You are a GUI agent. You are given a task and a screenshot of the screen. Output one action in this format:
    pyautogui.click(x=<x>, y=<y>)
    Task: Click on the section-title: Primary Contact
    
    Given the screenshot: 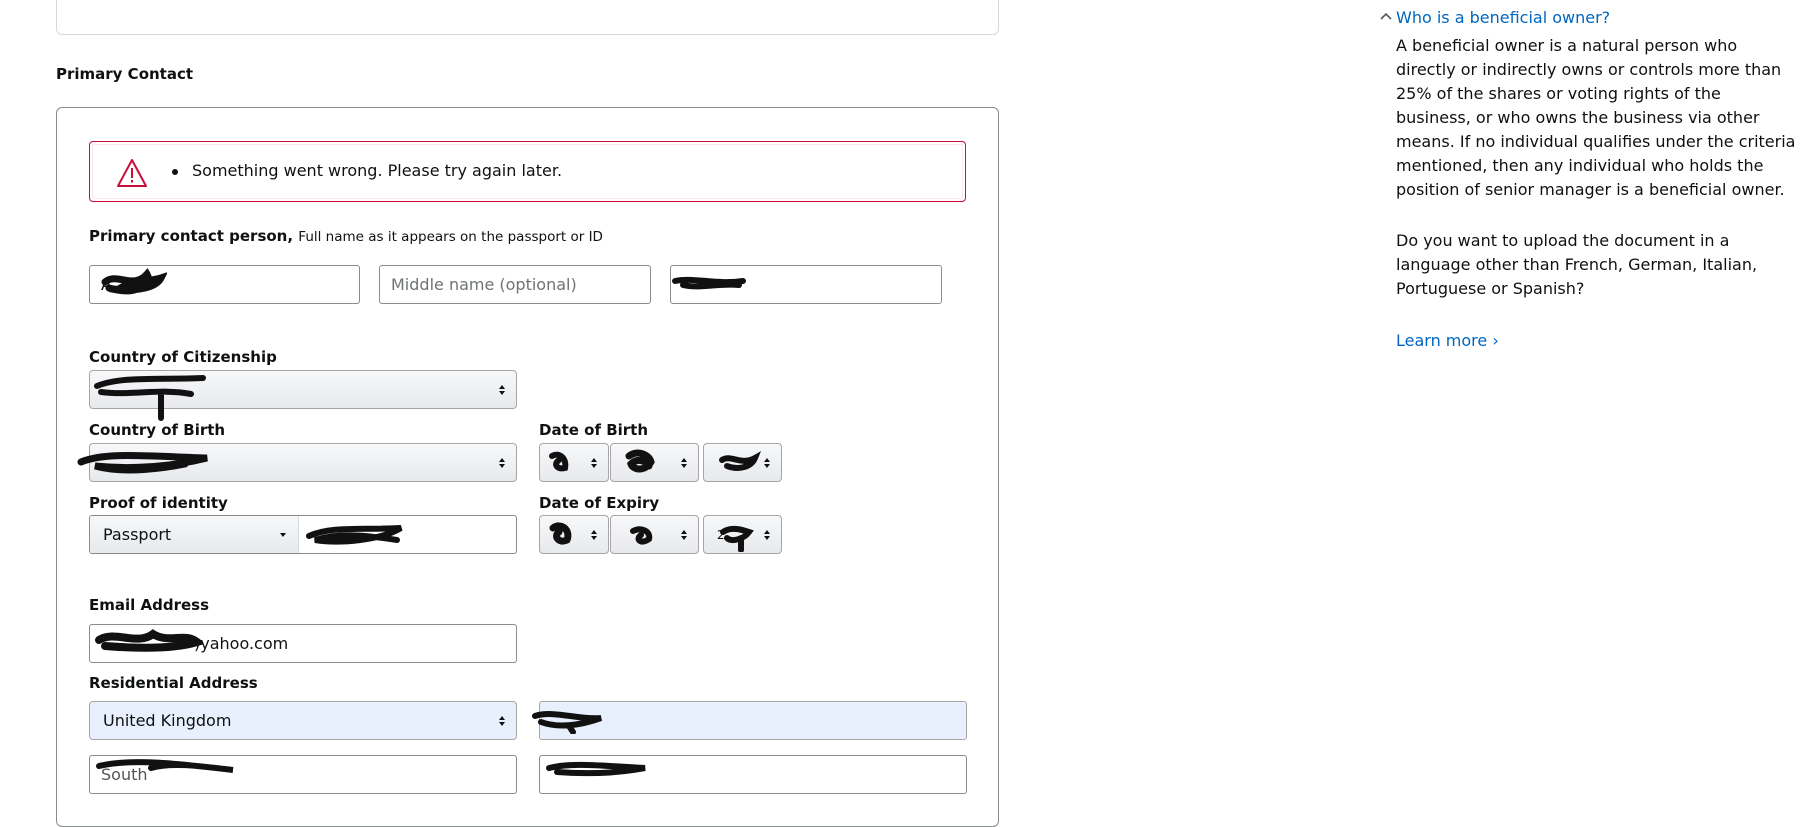 What is the action you would take?
    pyautogui.click(x=125, y=74)
    